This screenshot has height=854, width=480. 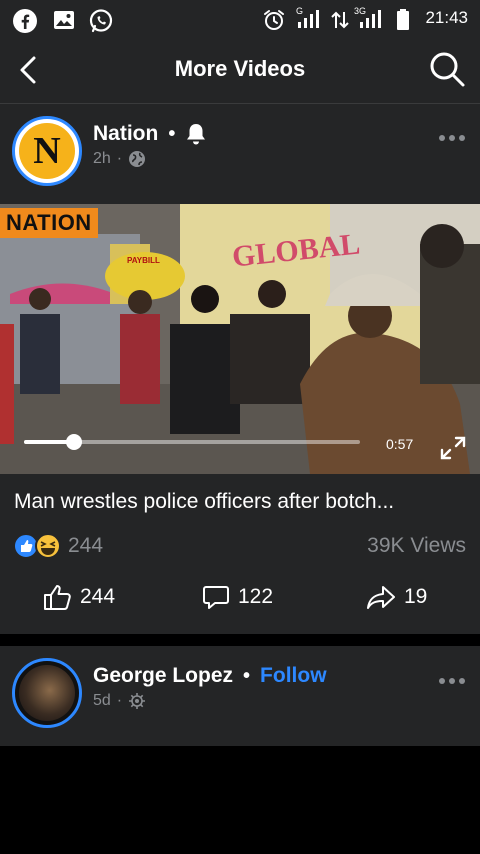 I want to click on bell-icon, so click(x=196, y=134).